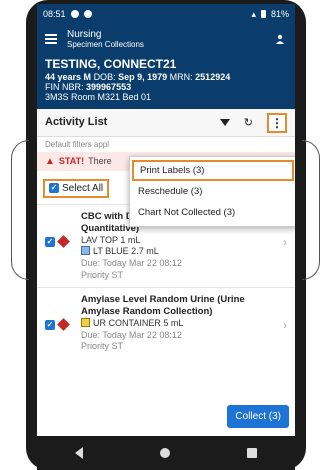 Image resolution: width=331 pixels, height=470 pixels. What do you see at coordinates (212, 212) in the screenshot?
I see `menu-item-chart-not-collected: Chart Not Collected (3)` at bounding box center [212, 212].